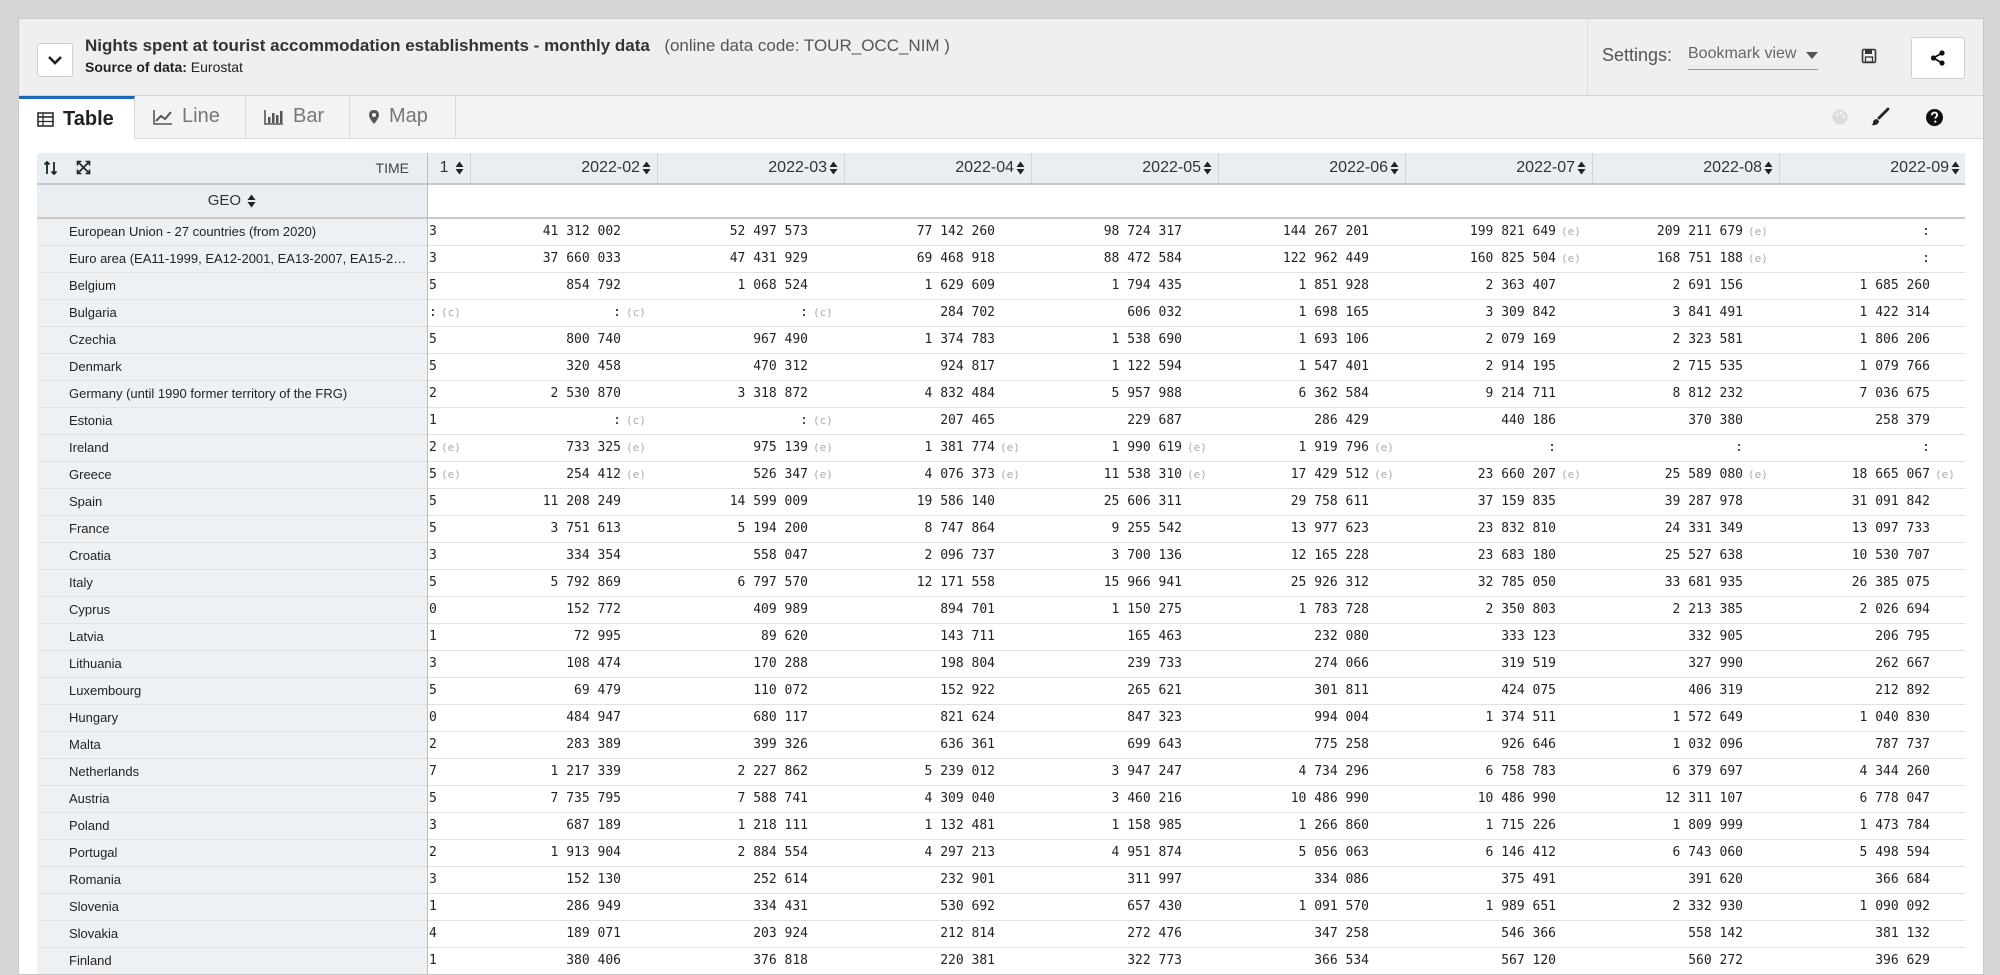 The width and height of the screenshot is (2000, 975). What do you see at coordinates (1517, 502) in the screenshot?
I see `data-cell: 37 159 835` at bounding box center [1517, 502].